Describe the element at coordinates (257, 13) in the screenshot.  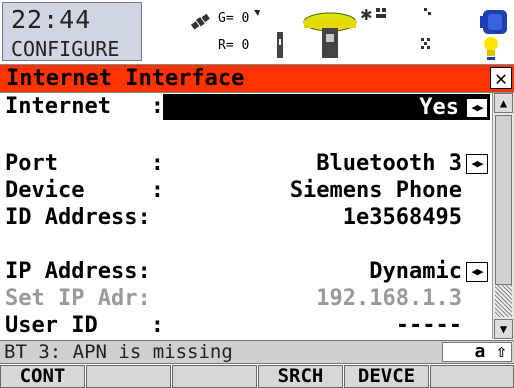
I see `signal-tick-icon` at that location.